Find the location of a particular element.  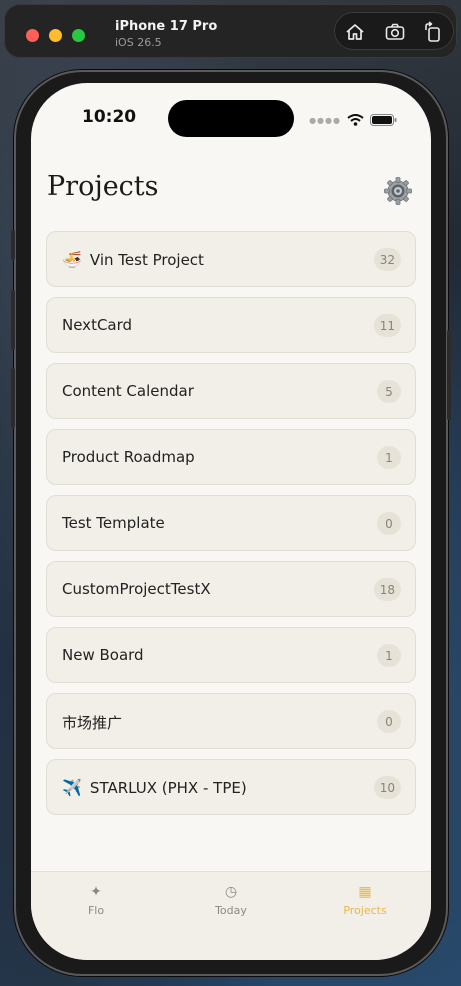

sparkle-icon: ✦ is located at coordinates (96, 892).